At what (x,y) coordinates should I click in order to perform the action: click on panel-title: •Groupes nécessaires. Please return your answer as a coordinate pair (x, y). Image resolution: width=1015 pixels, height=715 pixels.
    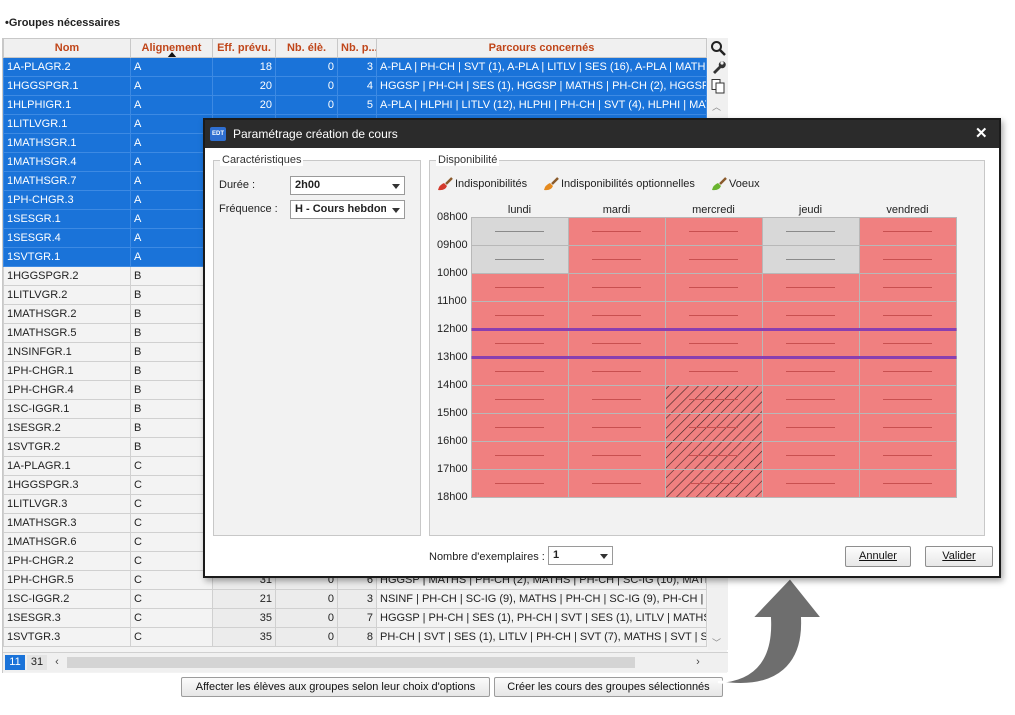
    Looking at the image, I should click on (63, 23).